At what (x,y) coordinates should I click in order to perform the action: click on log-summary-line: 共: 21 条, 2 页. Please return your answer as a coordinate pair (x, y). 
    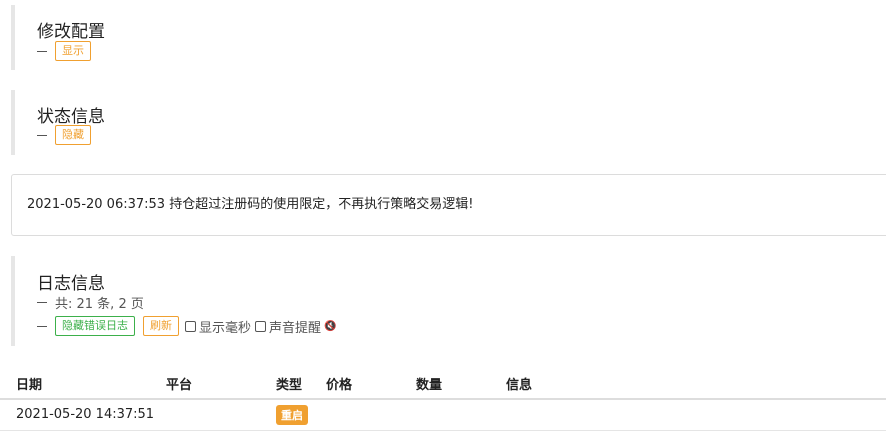
    Looking at the image, I should click on (90, 302).